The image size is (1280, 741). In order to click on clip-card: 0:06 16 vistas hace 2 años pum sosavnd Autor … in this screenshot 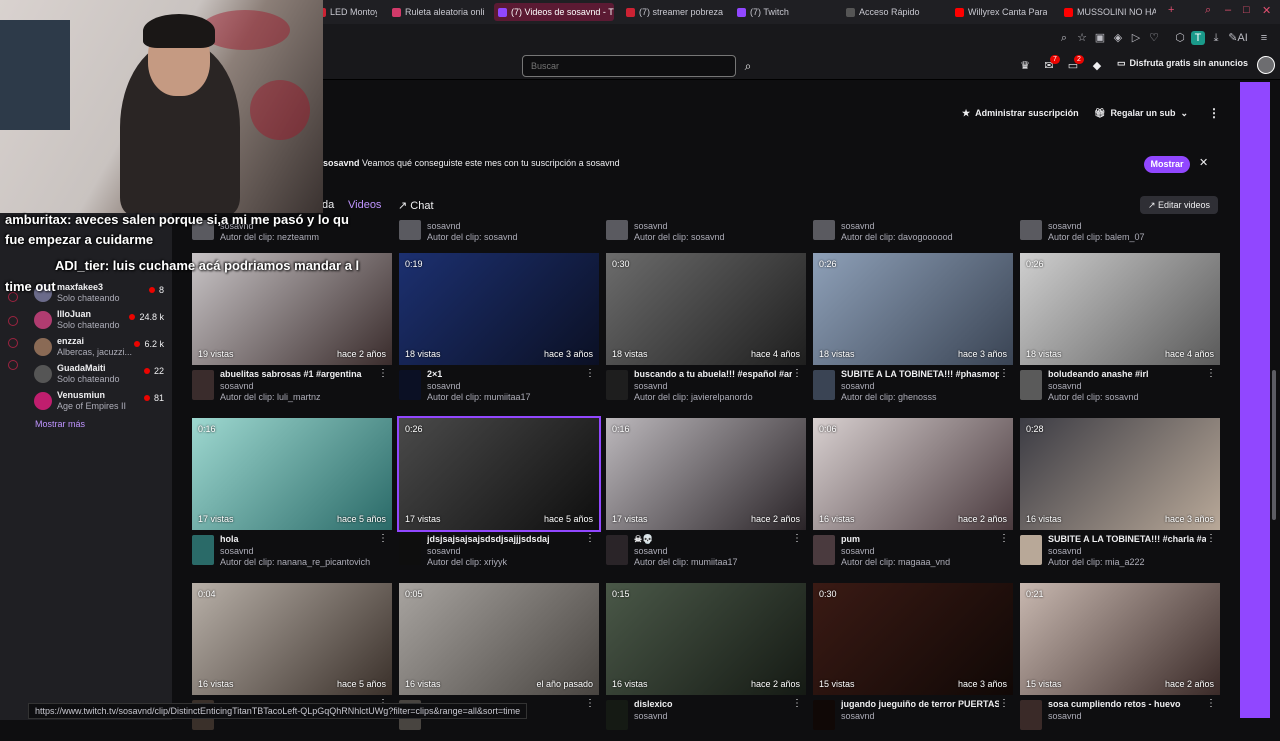, I will do `click(913, 497)`.